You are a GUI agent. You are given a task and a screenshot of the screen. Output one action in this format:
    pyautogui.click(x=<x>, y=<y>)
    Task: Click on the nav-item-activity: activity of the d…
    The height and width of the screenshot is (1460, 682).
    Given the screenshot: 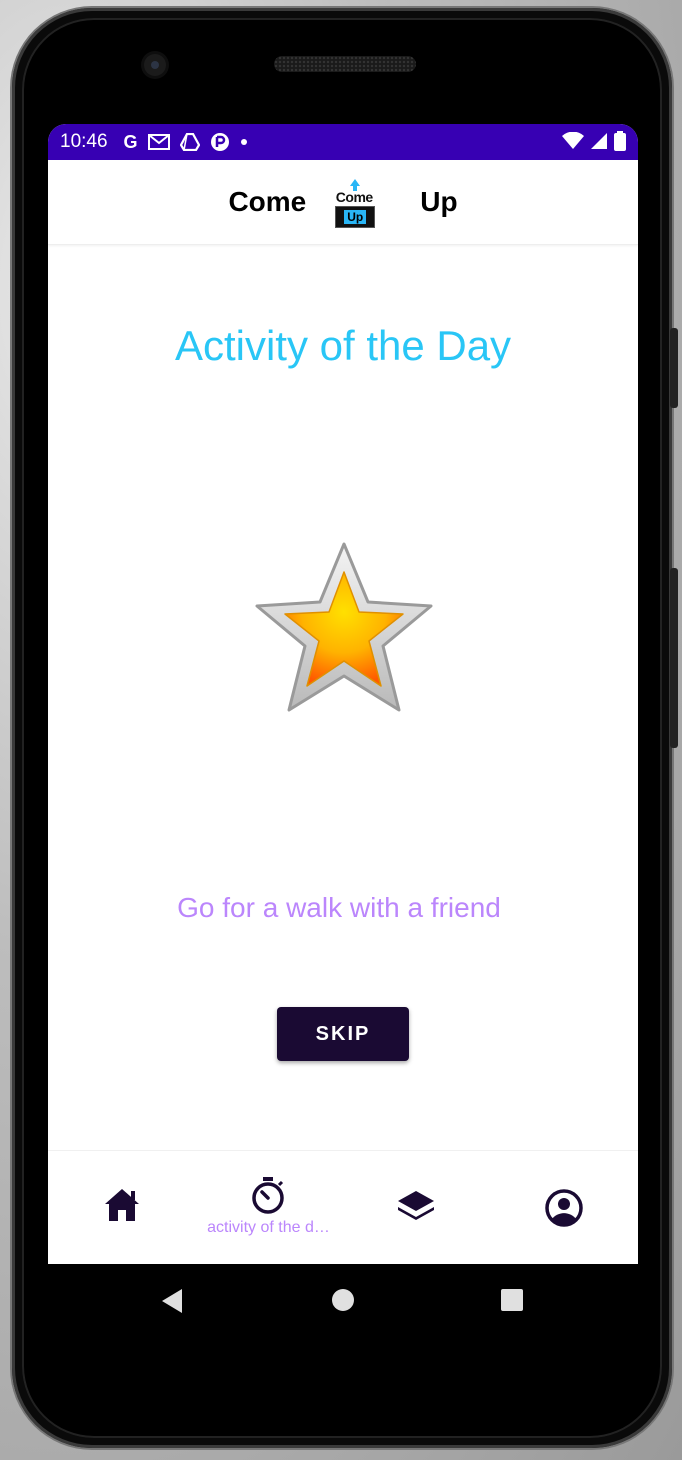 What is the action you would take?
    pyautogui.click(x=268, y=1207)
    